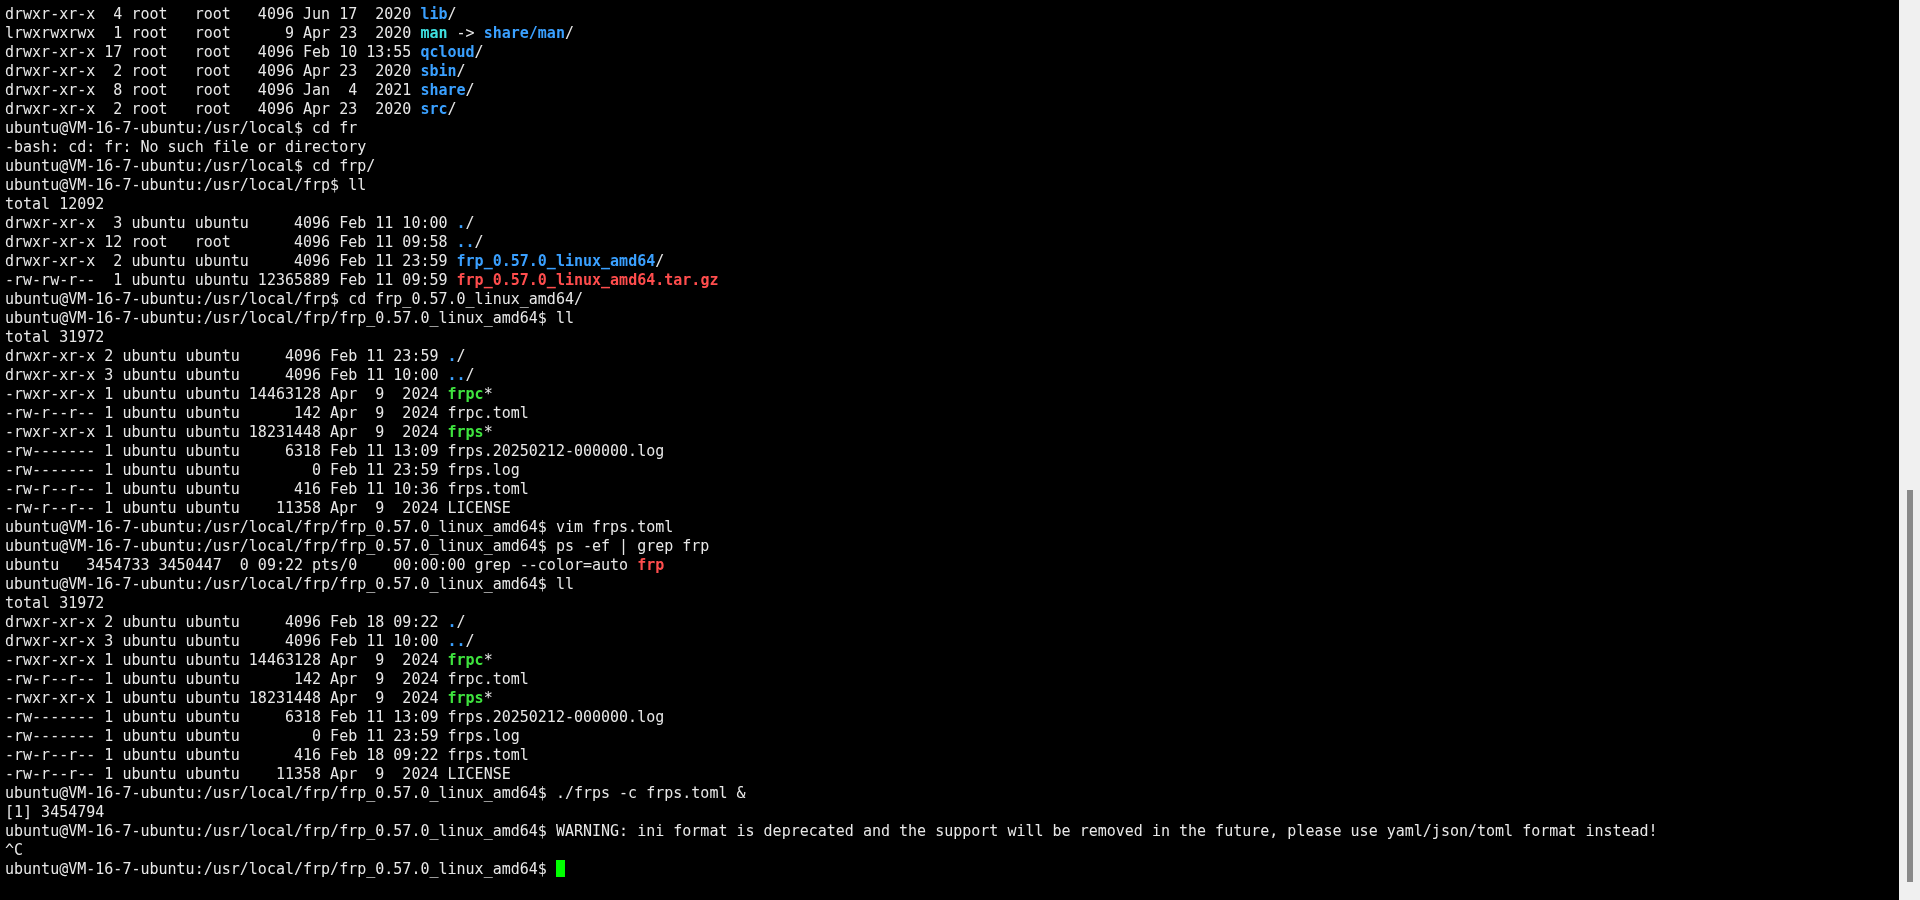  What do you see at coordinates (190, 166) in the screenshot?
I see `terminal-line: ubuntu@VM-16-7-ubuntu:/usr/local$ cd frp/` at bounding box center [190, 166].